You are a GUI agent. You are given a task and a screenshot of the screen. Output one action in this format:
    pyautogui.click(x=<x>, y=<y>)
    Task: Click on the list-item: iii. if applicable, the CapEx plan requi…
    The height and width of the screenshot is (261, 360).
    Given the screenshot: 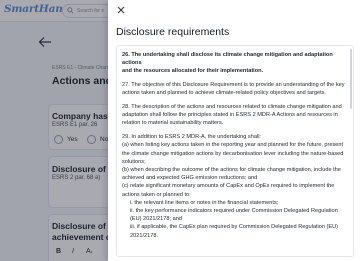 What is the action you would take?
    pyautogui.click(x=234, y=227)
    